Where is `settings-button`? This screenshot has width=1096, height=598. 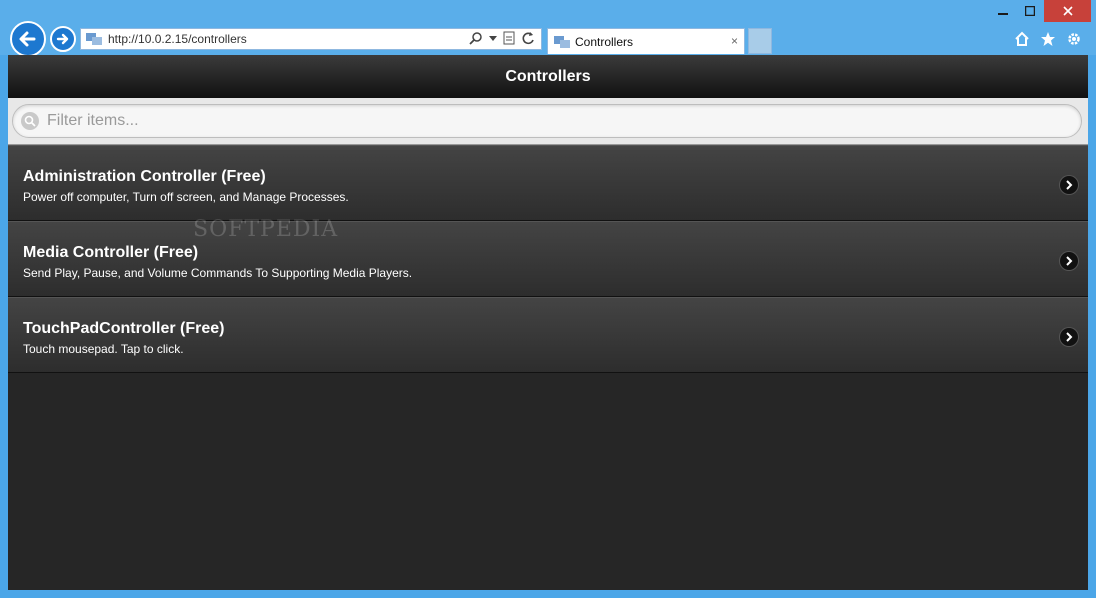 settings-button is located at coordinates (1074, 39).